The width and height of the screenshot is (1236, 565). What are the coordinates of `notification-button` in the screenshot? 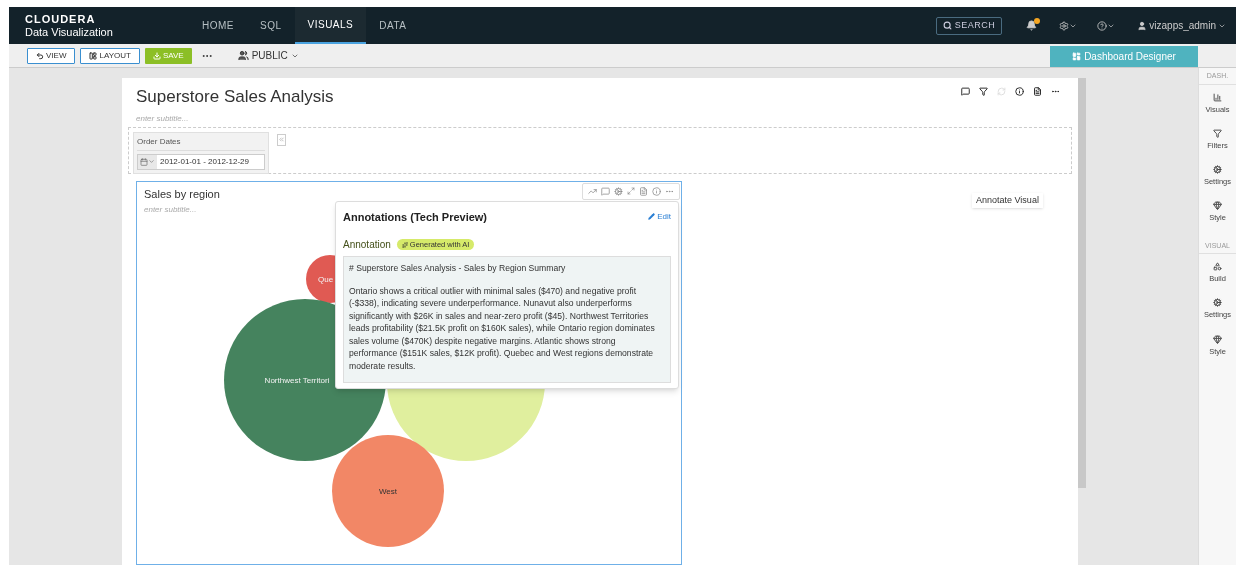 It's located at (1032, 25).